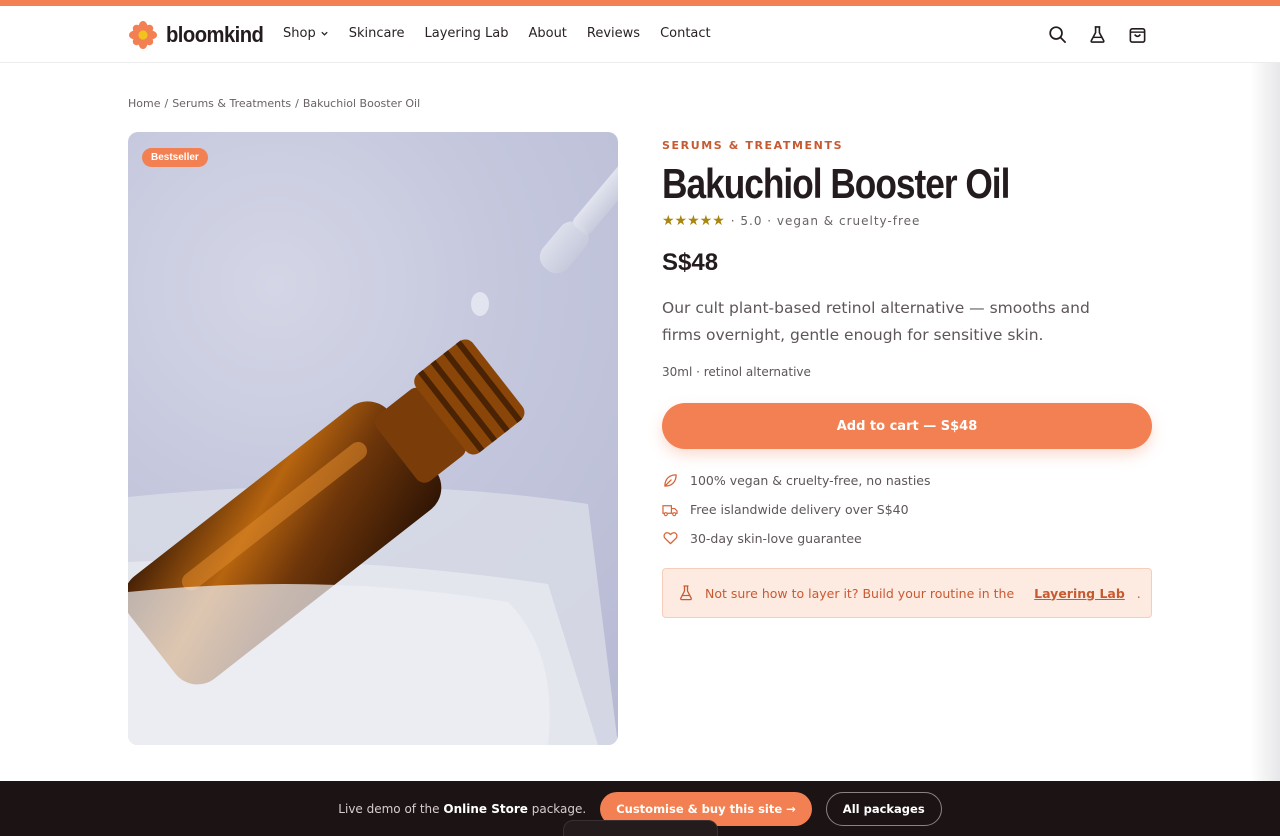 The height and width of the screenshot is (836, 1280). What do you see at coordinates (467, 33) in the screenshot?
I see `nav-layering-lab: Layering Lab` at bounding box center [467, 33].